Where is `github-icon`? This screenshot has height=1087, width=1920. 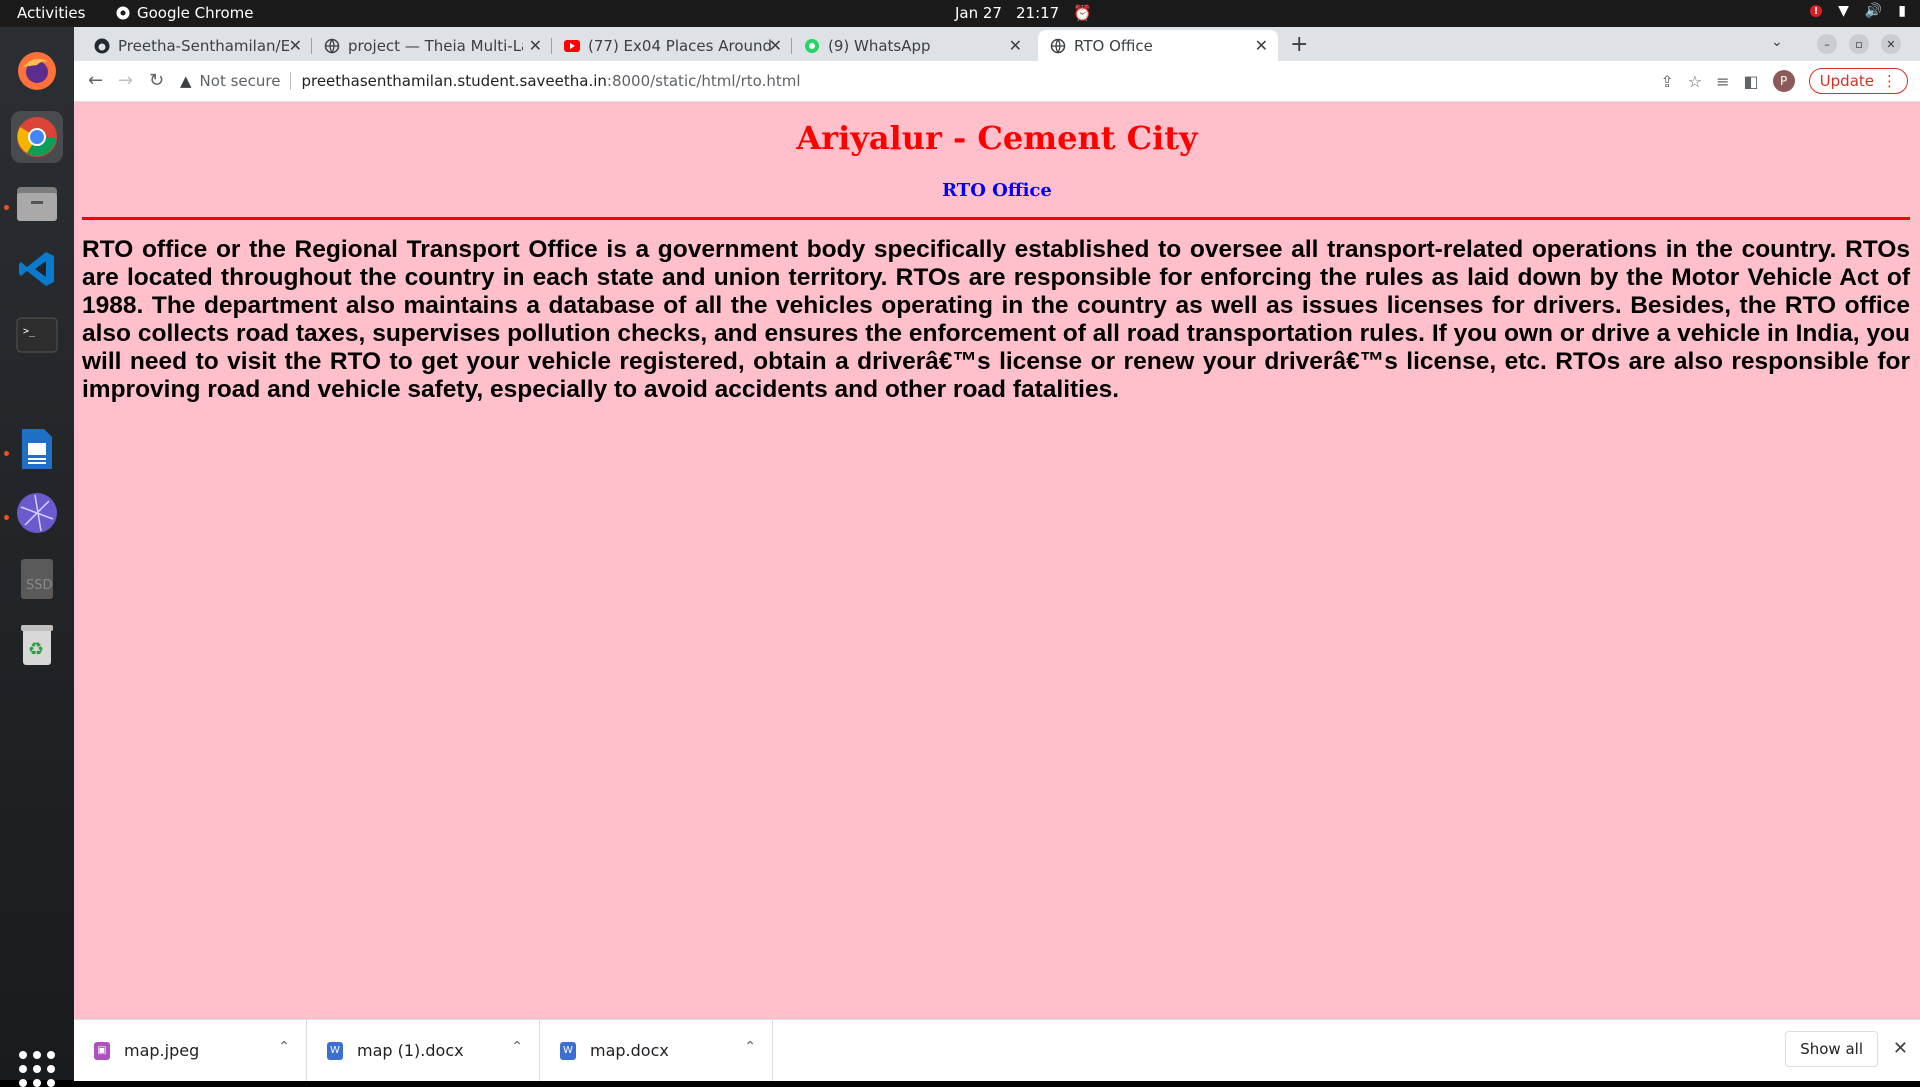 github-icon is located at coordinates (102, 46).